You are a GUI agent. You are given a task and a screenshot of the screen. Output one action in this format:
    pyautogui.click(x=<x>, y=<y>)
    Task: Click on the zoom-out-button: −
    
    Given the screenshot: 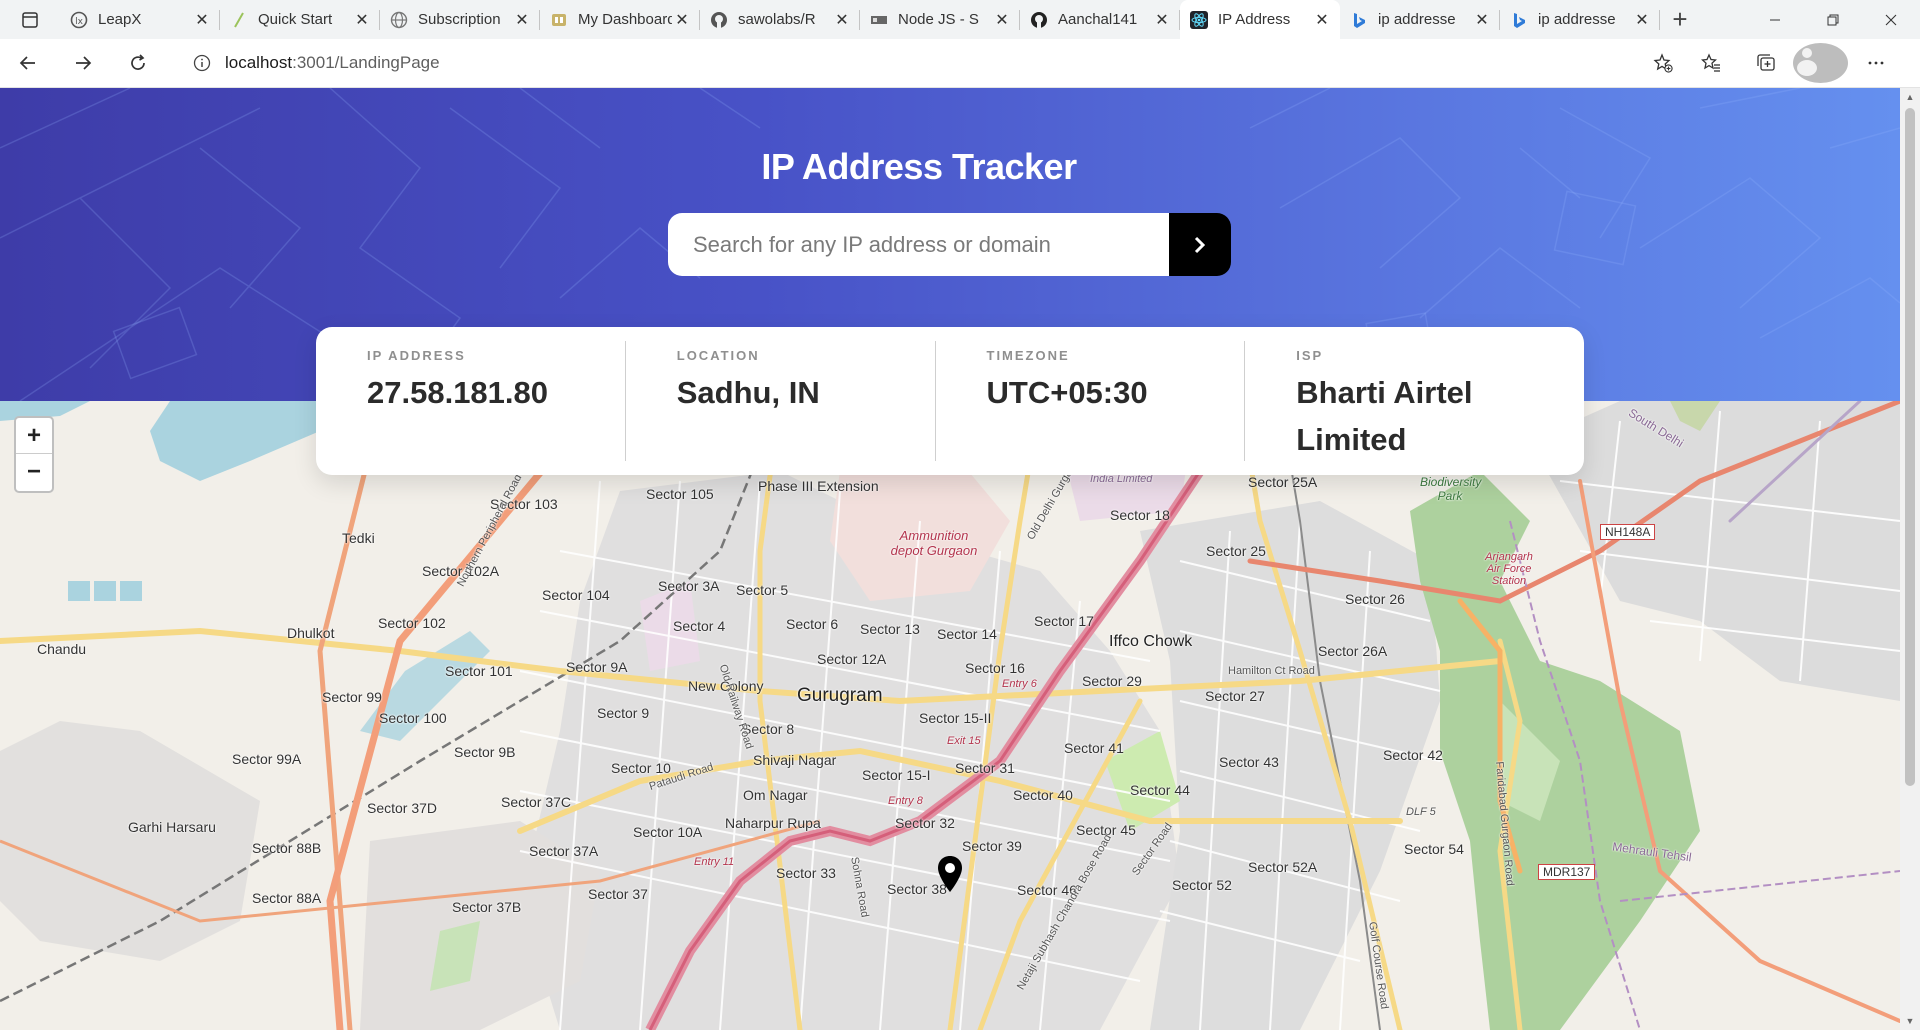 What is the action you would take?
    pyautogui.click(x=34, y=472)
    